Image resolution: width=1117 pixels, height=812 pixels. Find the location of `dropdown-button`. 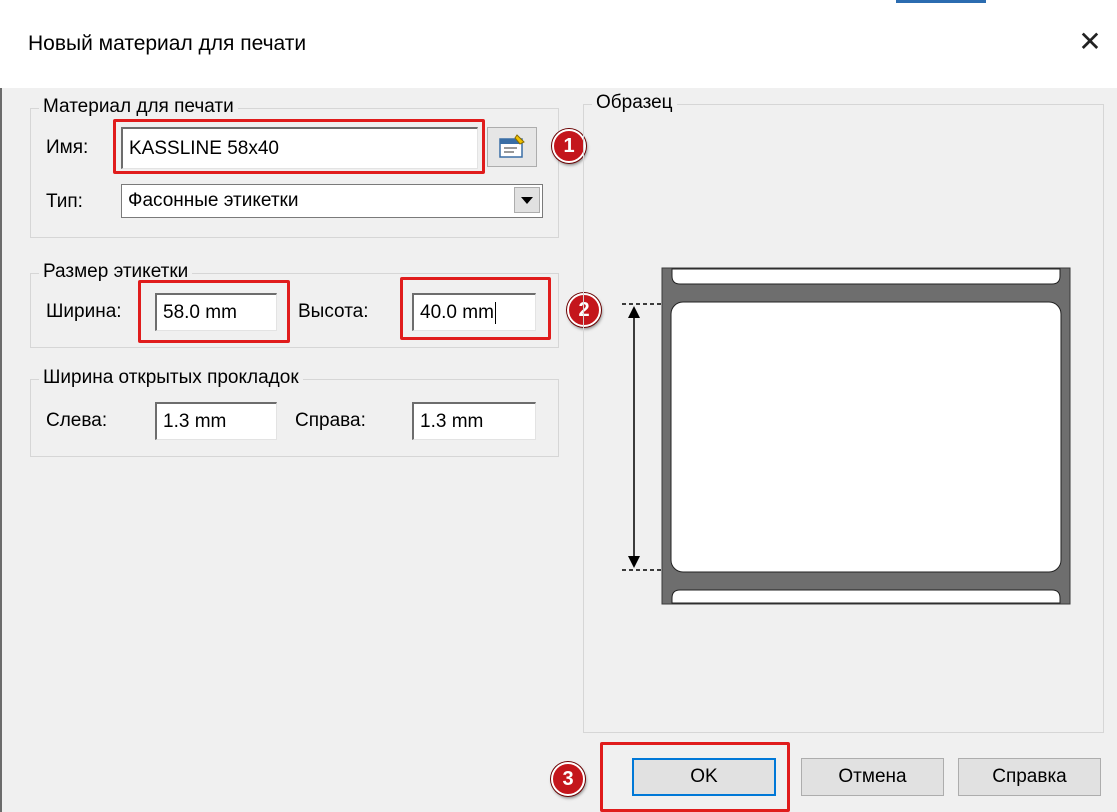

dropdown-button is located at coordinates (527, 200).